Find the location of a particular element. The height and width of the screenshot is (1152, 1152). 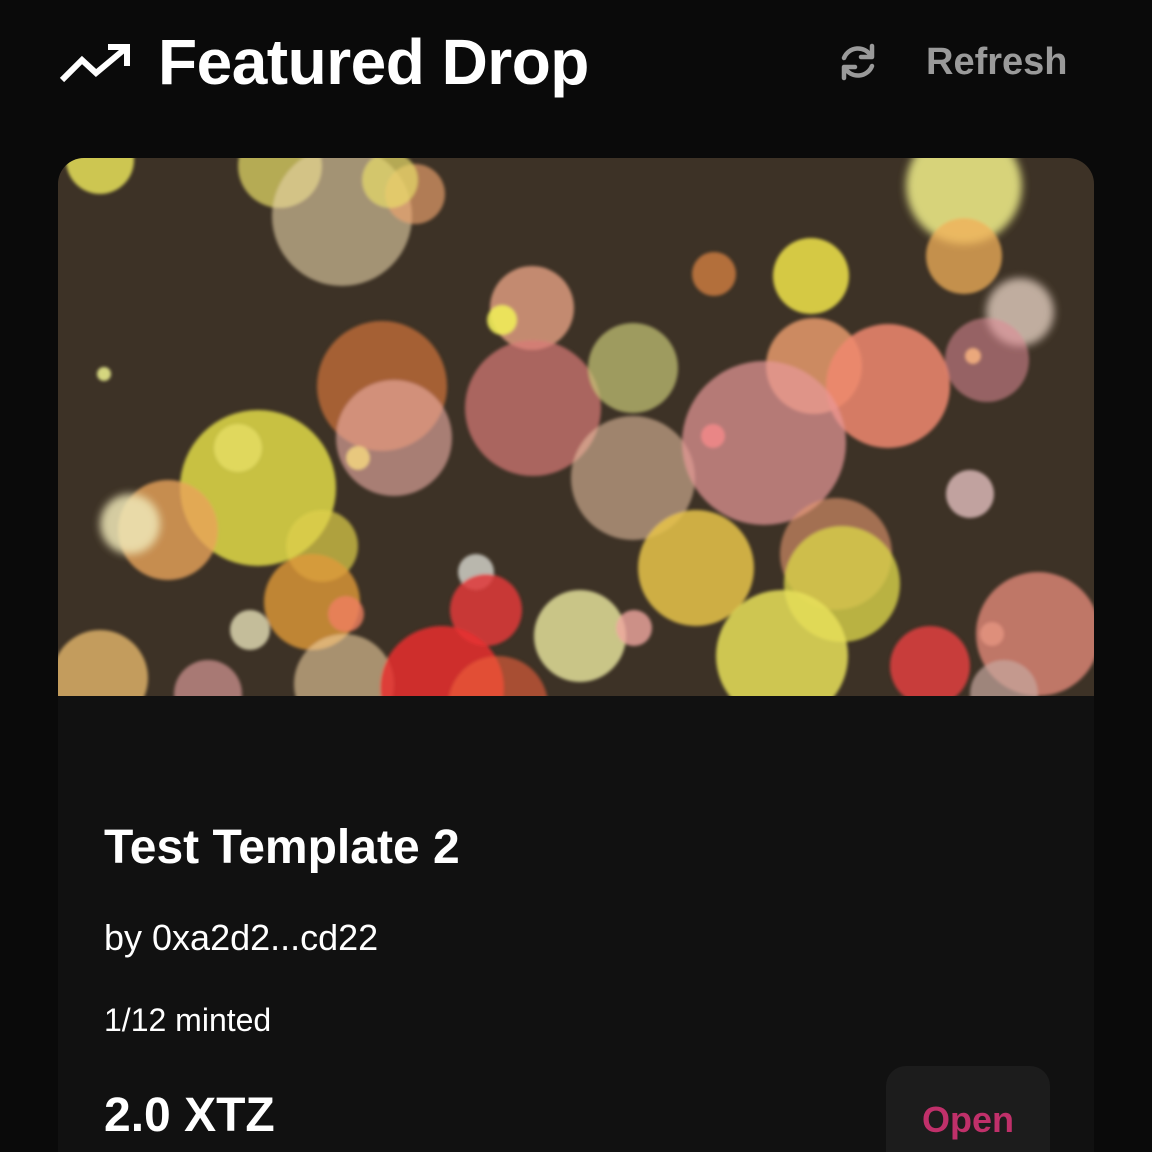

refresh-label: Refresh is located at coordinates (997, 62).